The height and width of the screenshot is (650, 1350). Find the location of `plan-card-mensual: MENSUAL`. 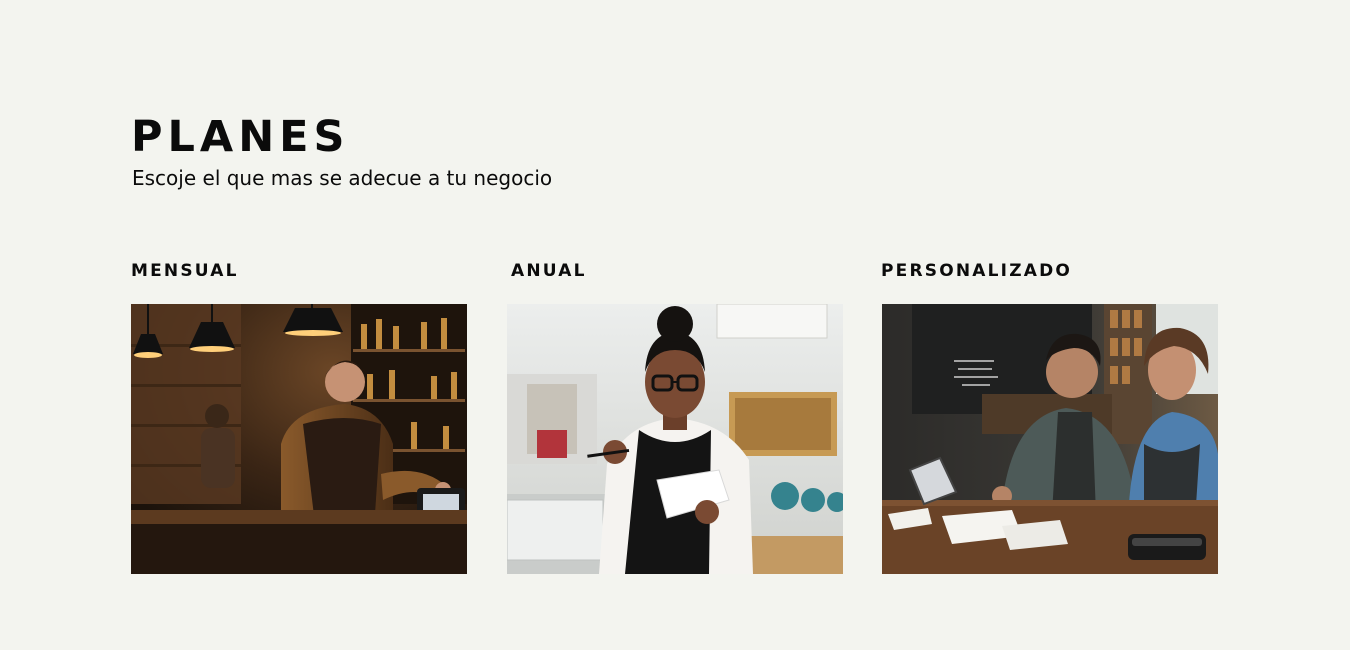

plan-card-mensual: MENSUAL is located at coordinates (299, 416).